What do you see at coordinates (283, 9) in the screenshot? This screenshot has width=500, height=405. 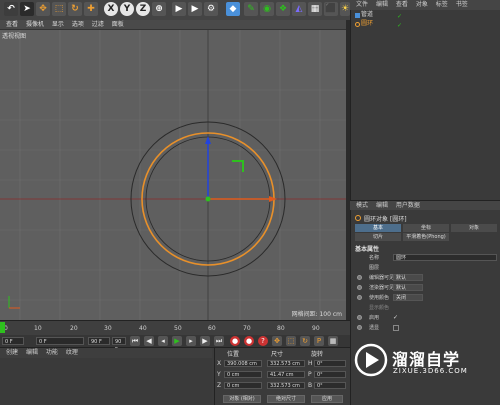 I see `array-icon: ❖` at bounding box center [283, 9].